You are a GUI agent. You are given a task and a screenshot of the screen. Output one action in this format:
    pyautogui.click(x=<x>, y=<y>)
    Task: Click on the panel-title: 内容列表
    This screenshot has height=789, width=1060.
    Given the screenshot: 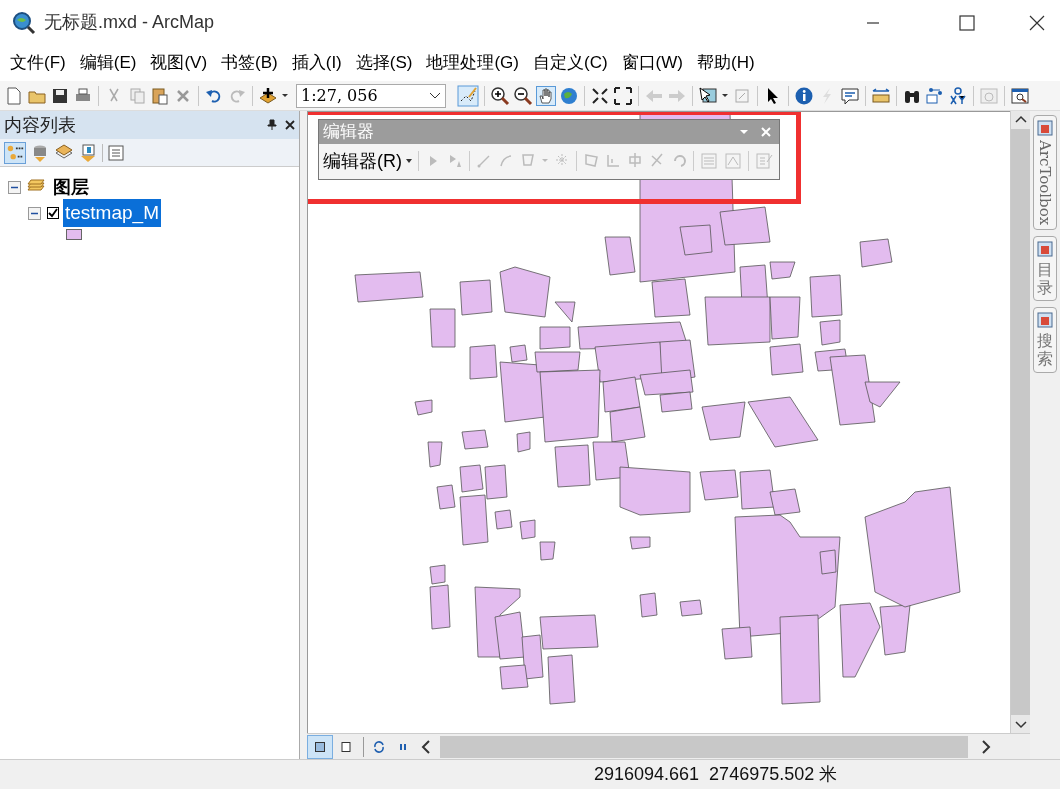 What is the action you would take?
    pyautogui.click(x=40, y=125)
    